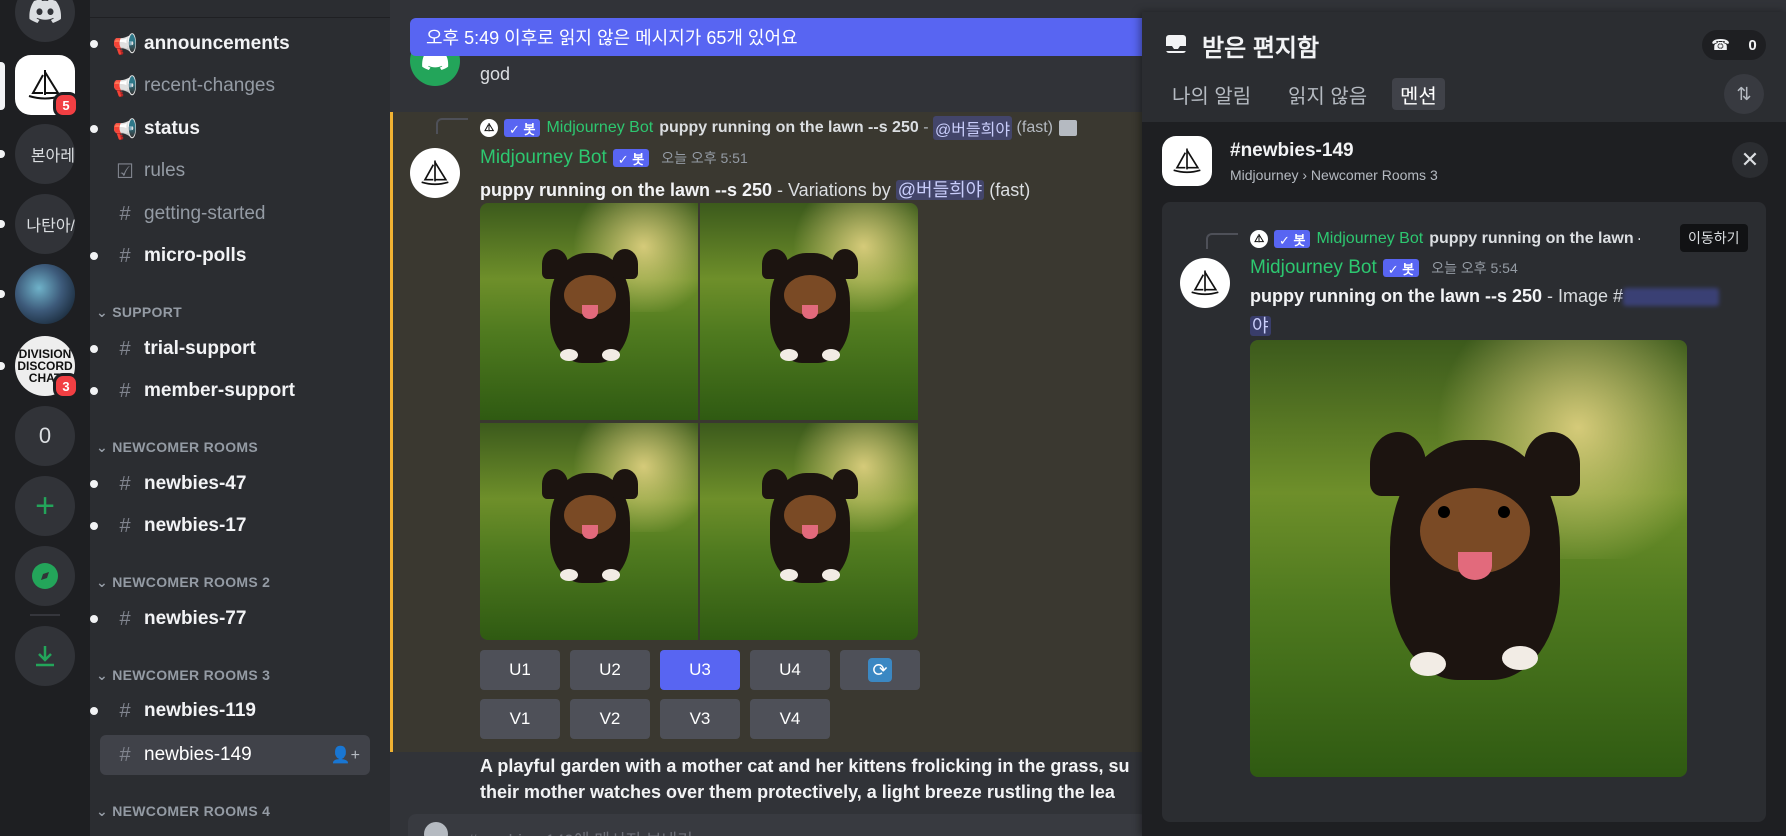  I want to click on channel-micro-polls: # micro-polls, so click(230, 256).